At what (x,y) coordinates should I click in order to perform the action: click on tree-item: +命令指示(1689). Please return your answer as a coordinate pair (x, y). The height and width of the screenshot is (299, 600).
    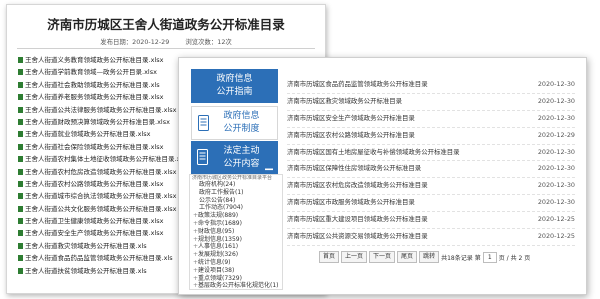
    Looking at the image, I should click on (236, 224).